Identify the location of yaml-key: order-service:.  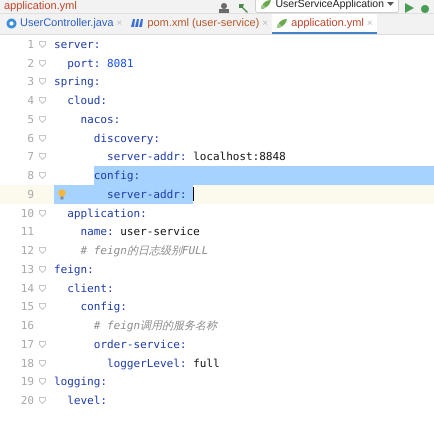
(120, 344).